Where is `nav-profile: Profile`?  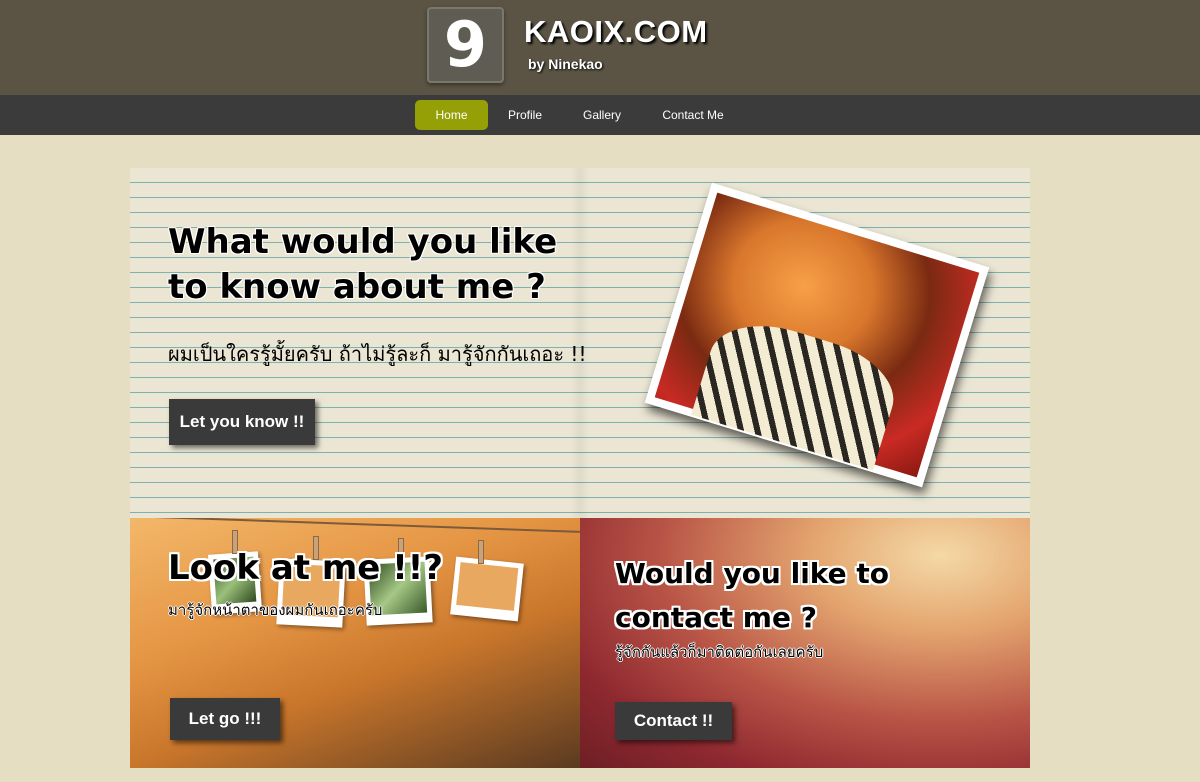 nav-profile: Profile is located at coordinates (525, 115).